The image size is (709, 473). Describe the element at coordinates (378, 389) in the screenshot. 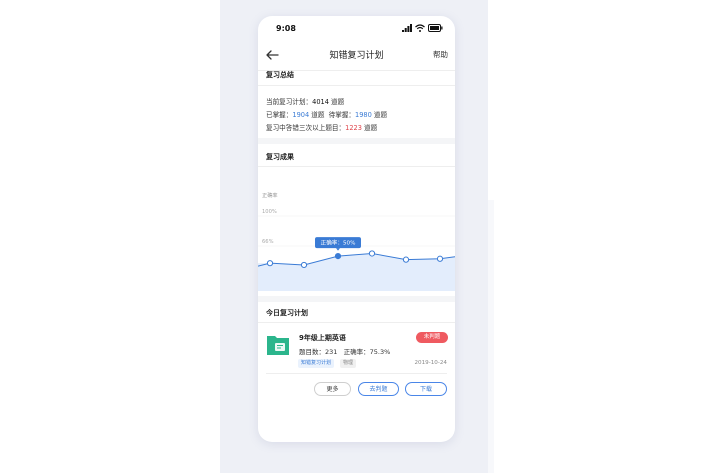

I see `judge-button: 去判题` at that location.